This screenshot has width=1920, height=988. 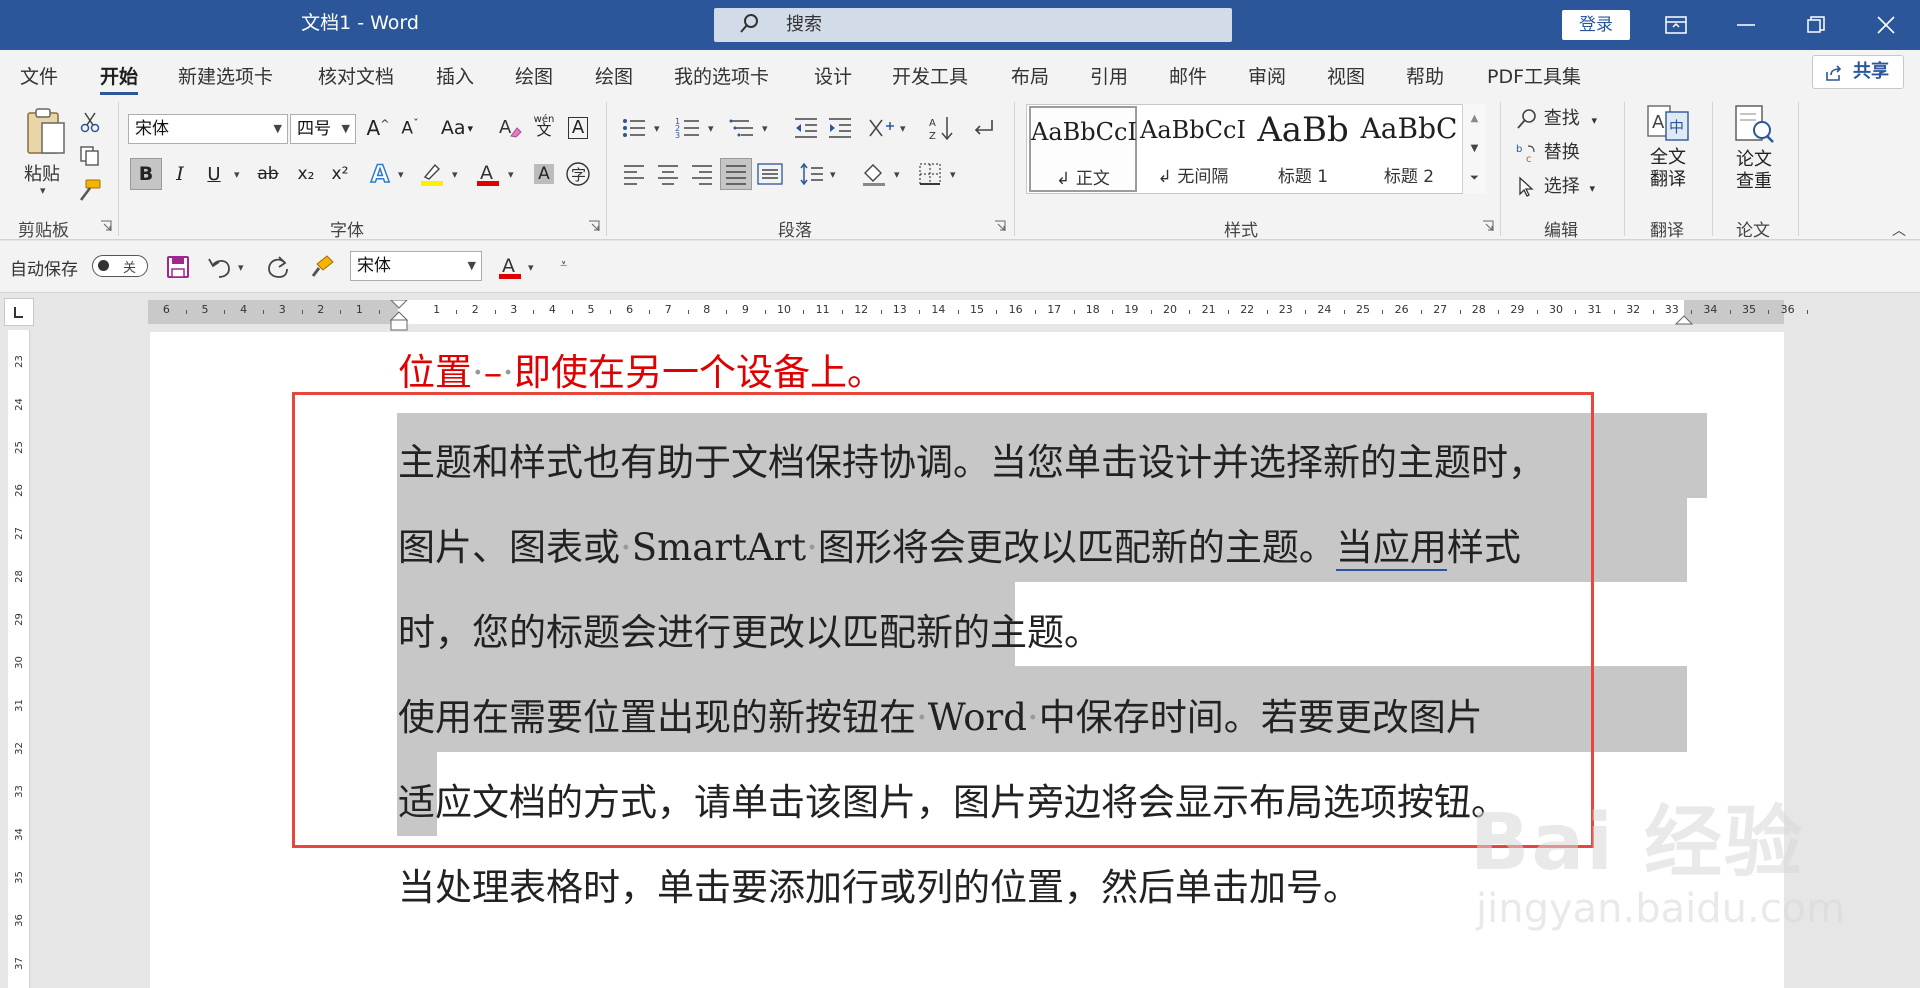 I want to click on multilevel-list-button, so click(x=742, y=128).